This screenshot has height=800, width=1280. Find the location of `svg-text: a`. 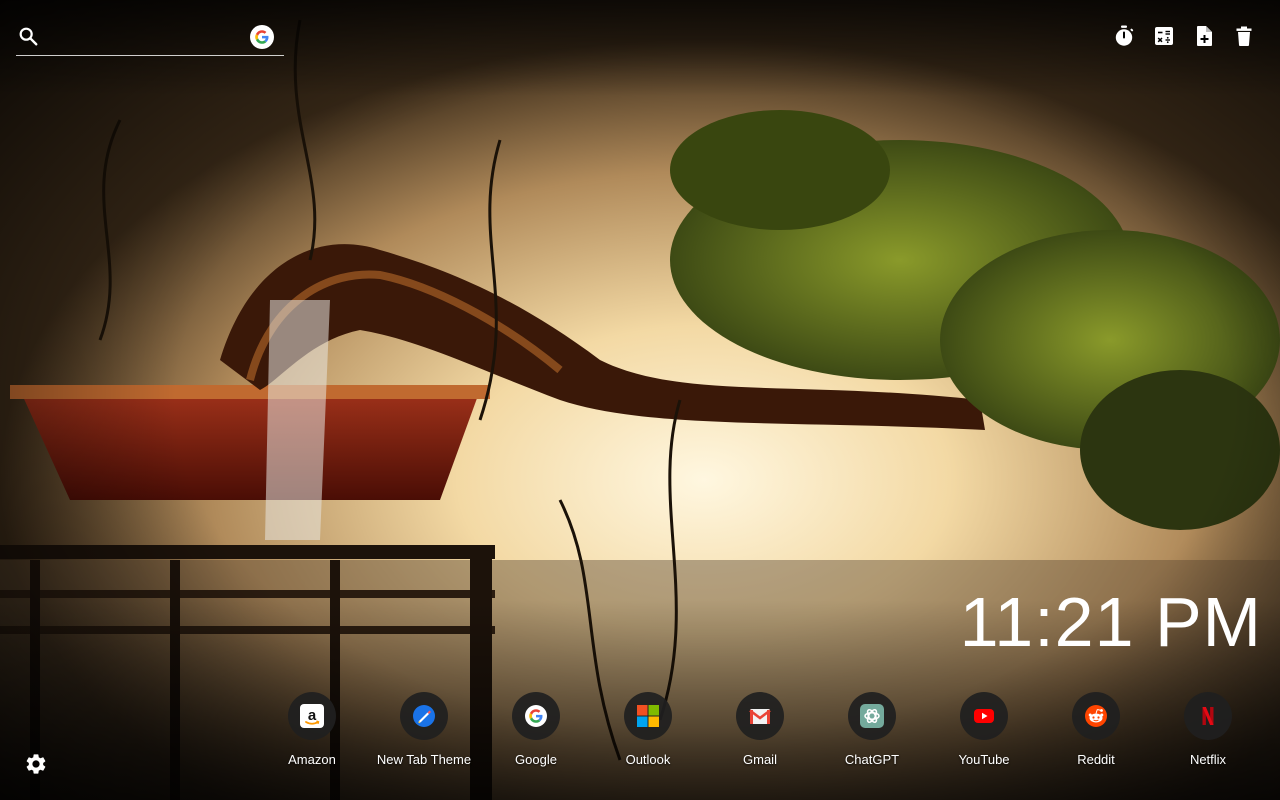

svg-text: a is located at coordinates (312, 715).